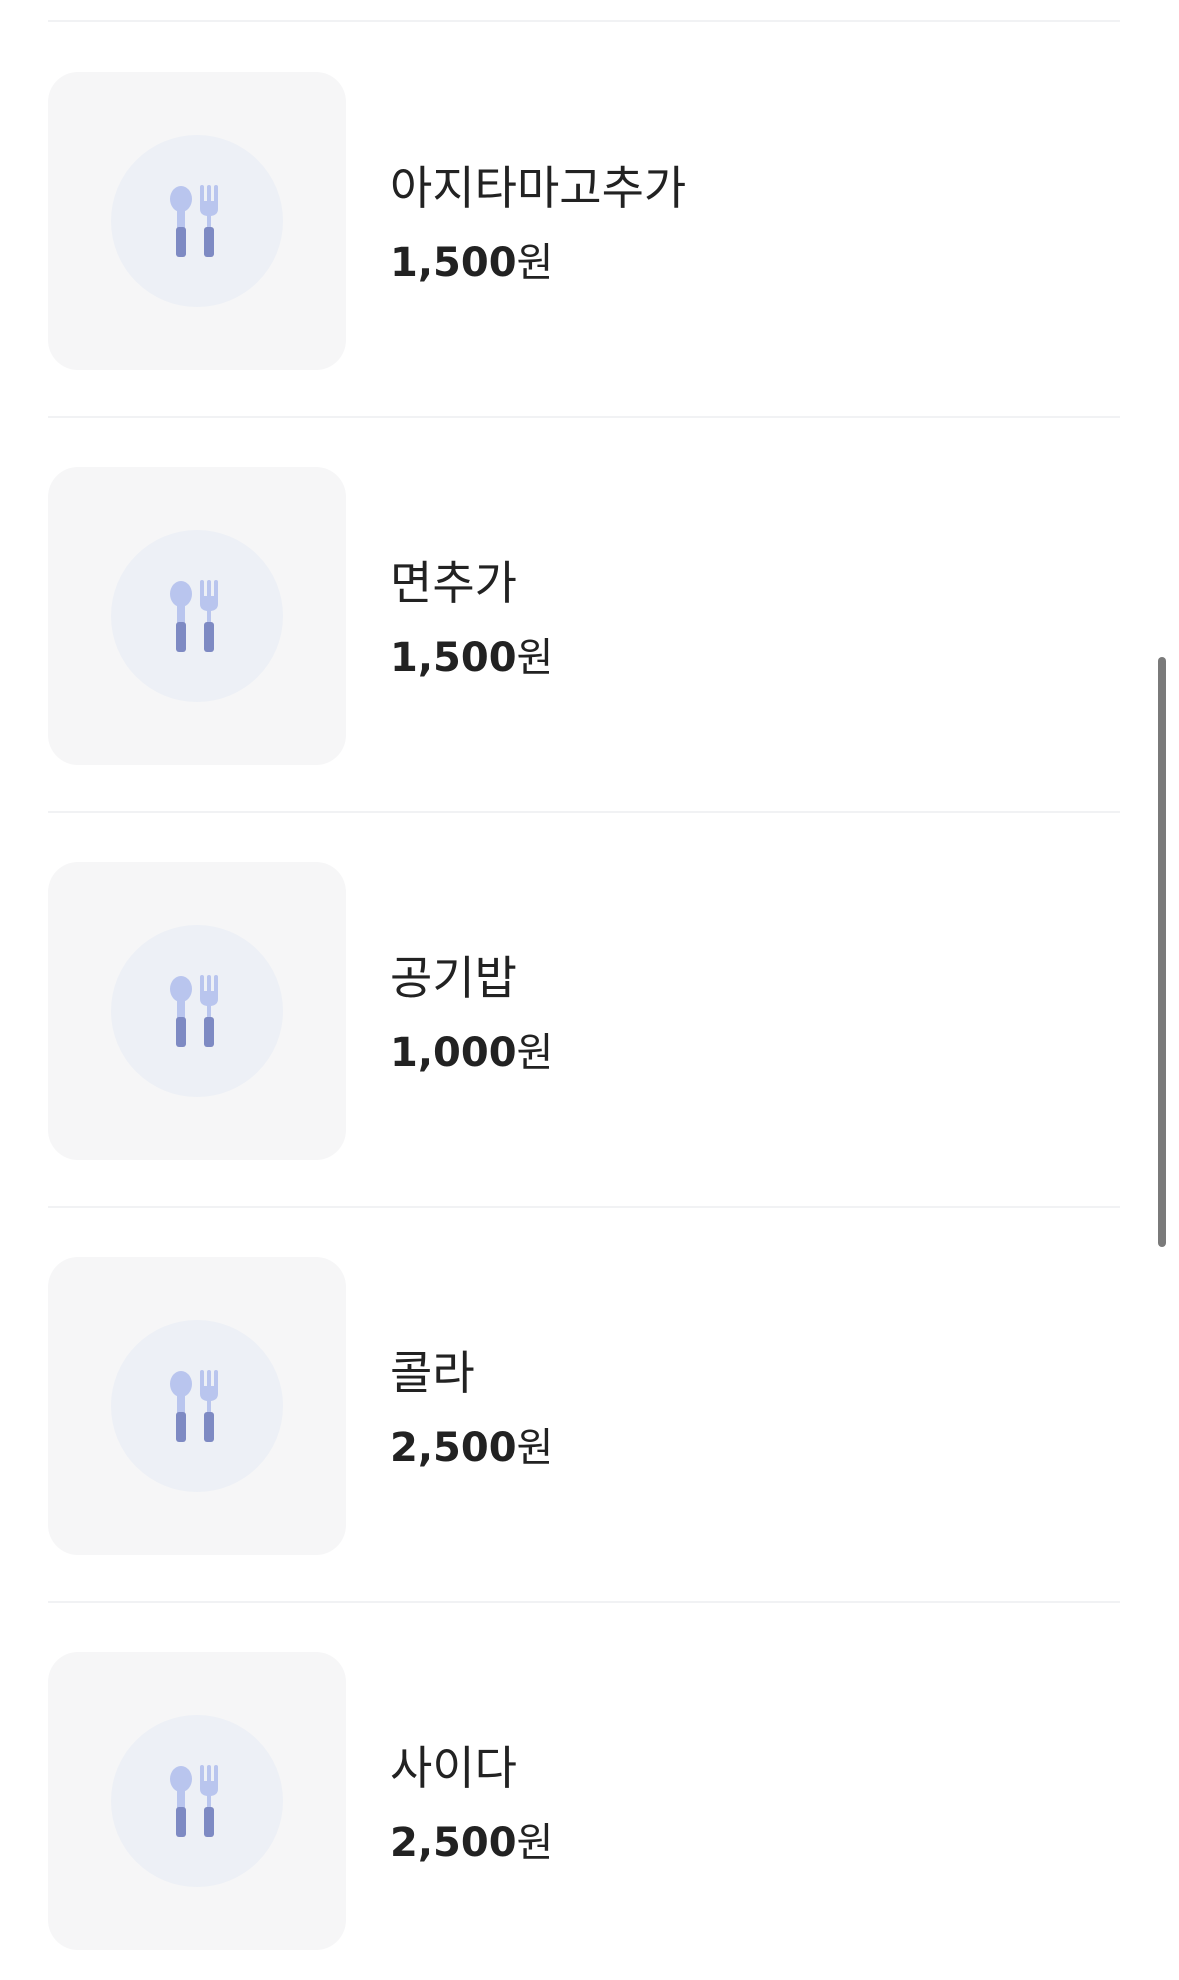  What do you see at coordinates (584, 1801) in the screenshot?
I see `menu-item: 사이다 2,500원` at bounding box center [584, 1801].